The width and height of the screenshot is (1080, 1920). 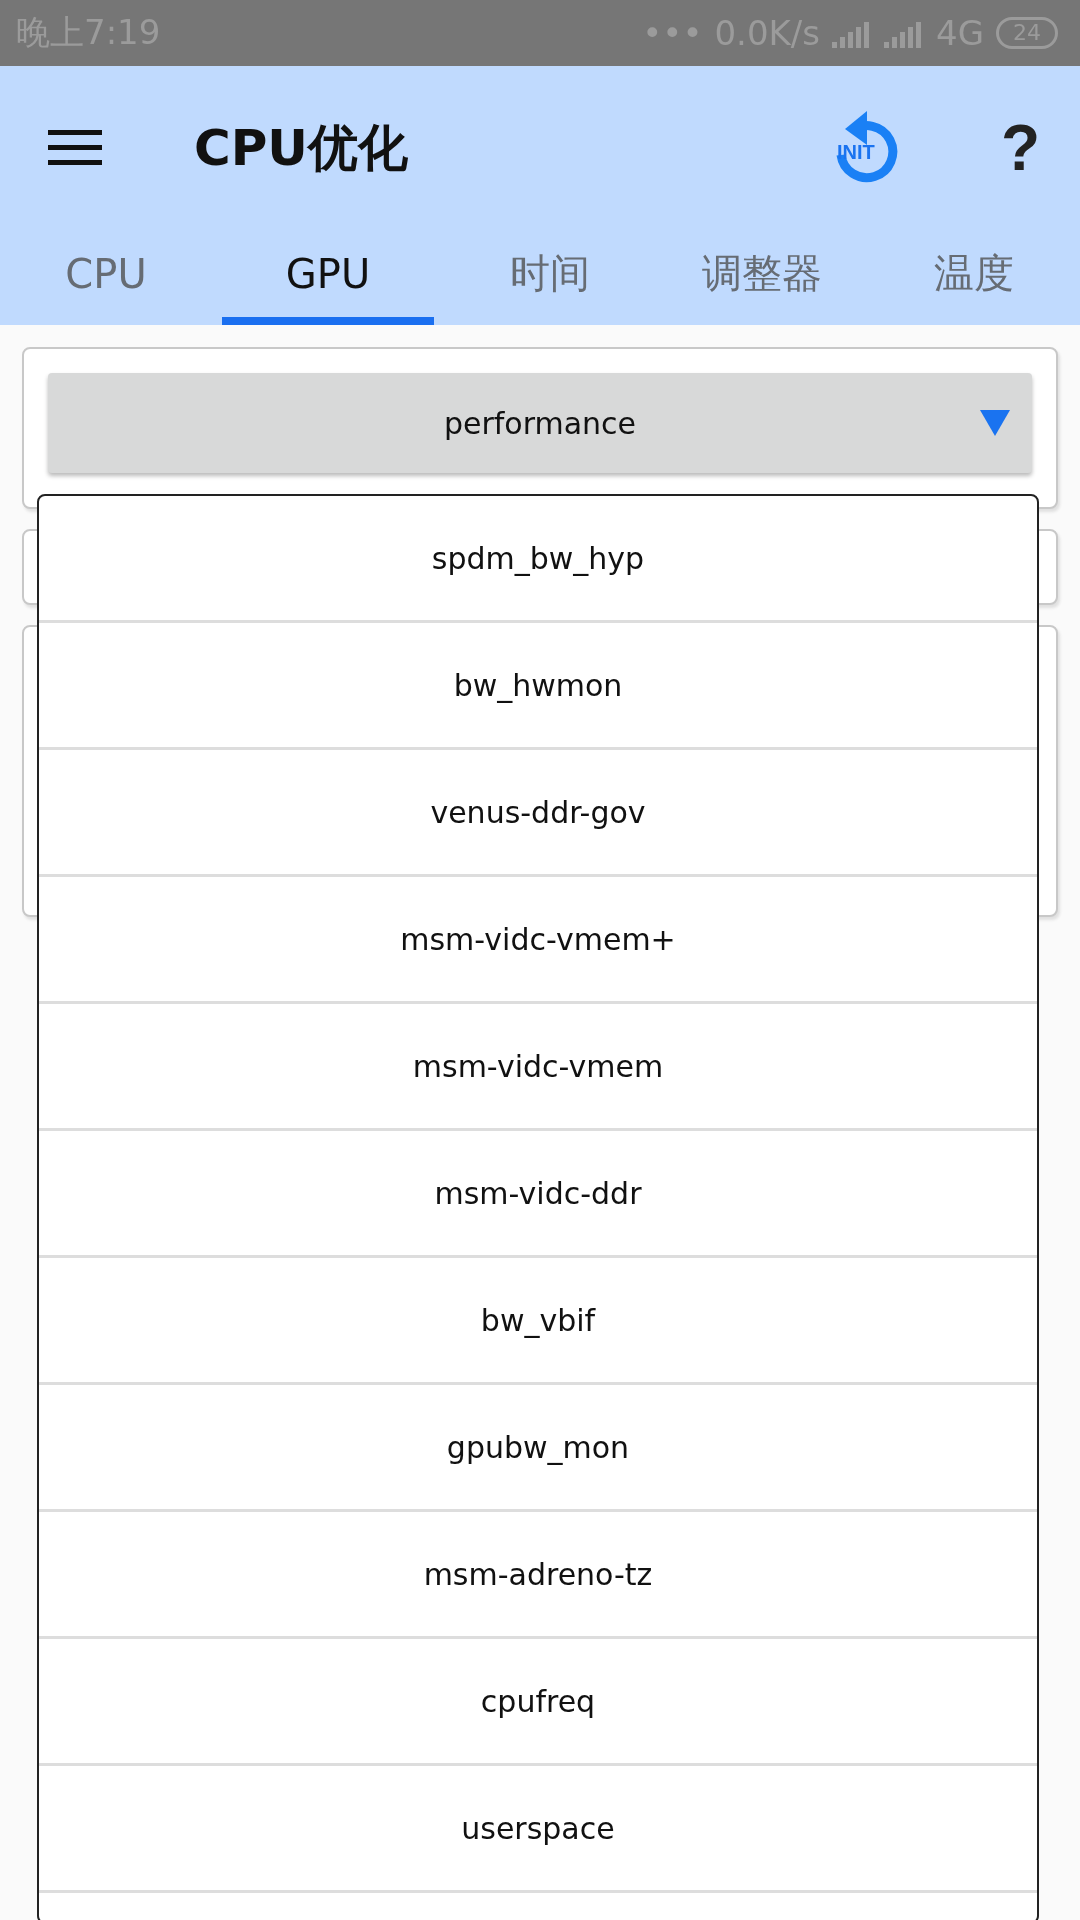 I want to click on caret-icon, so click(x=995, y=423).